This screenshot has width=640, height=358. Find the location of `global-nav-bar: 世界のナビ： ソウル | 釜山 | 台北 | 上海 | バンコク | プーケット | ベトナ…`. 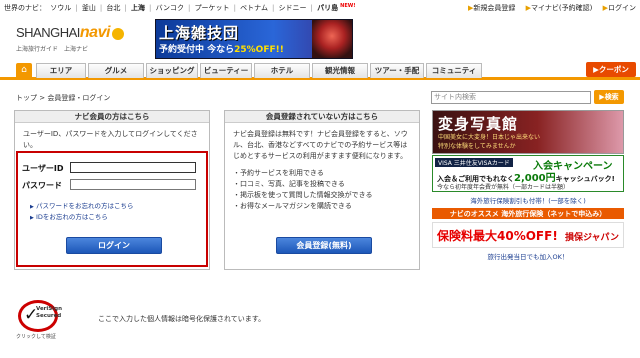

global-nav-bar: 世界のナビ： ソウル | 釜山 | 台北 | 上海 | バンコク | プーケット | ベトナ… is located at coordinates (320, 8).